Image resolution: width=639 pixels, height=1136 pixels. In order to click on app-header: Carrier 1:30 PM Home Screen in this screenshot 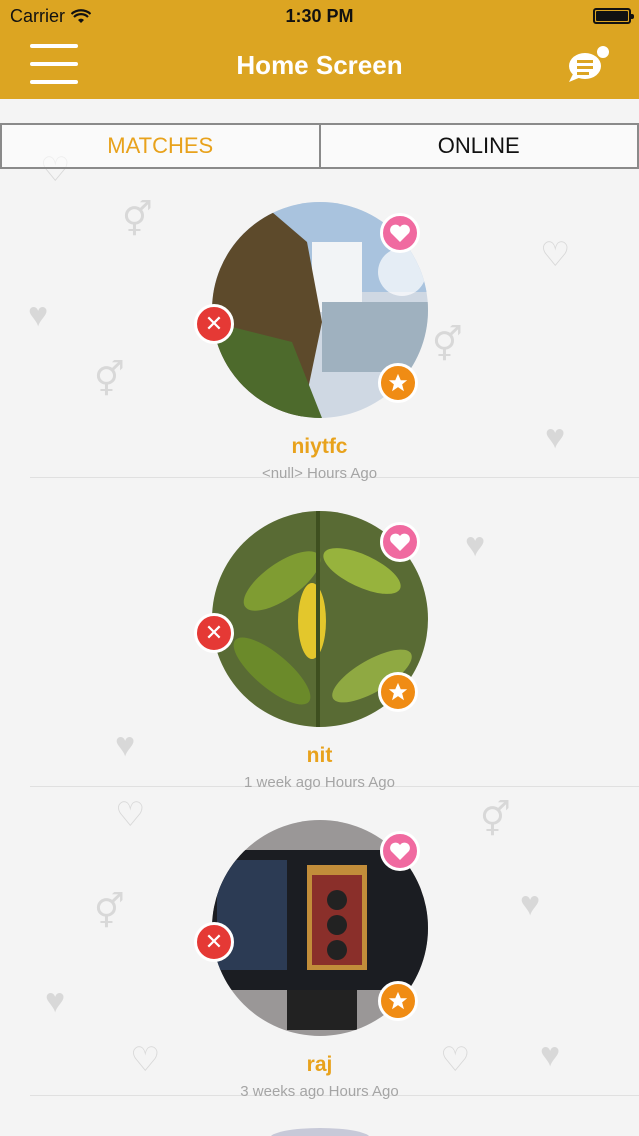, I will do `click(319, 49)`.